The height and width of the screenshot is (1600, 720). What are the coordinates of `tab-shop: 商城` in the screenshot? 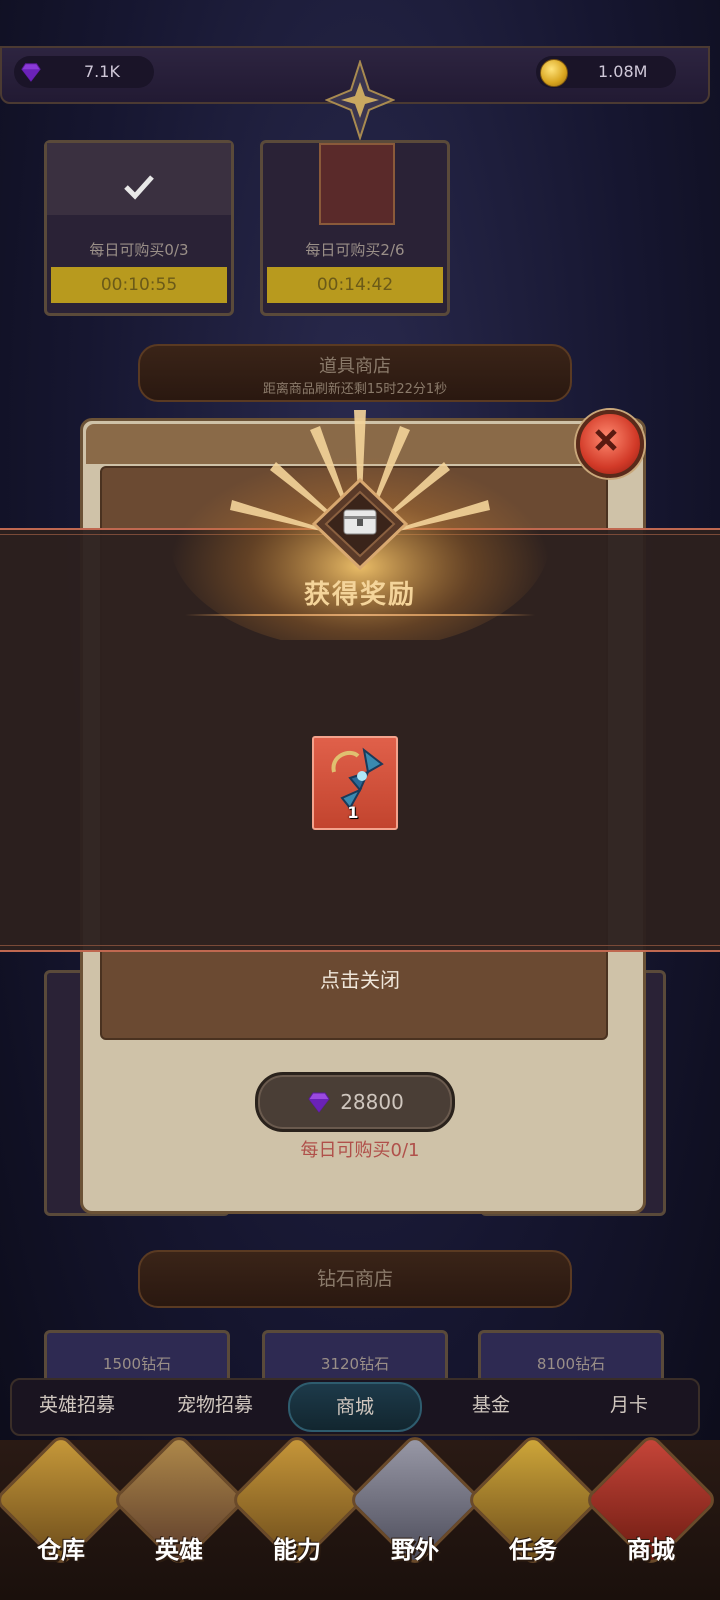 It's located at (355, 1407).